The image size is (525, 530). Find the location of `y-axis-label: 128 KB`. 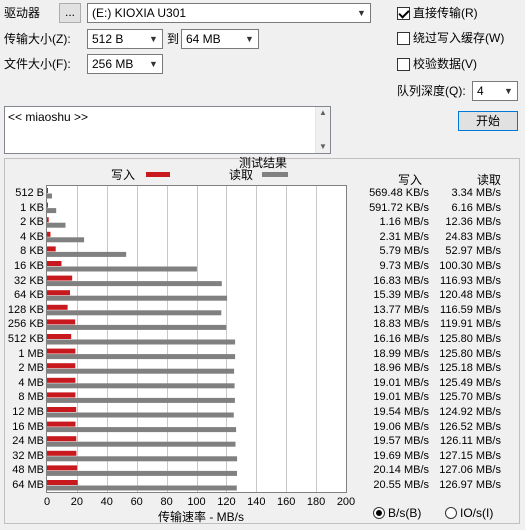

y-axis-label: 128 KB is located at coordinates (25, 309).